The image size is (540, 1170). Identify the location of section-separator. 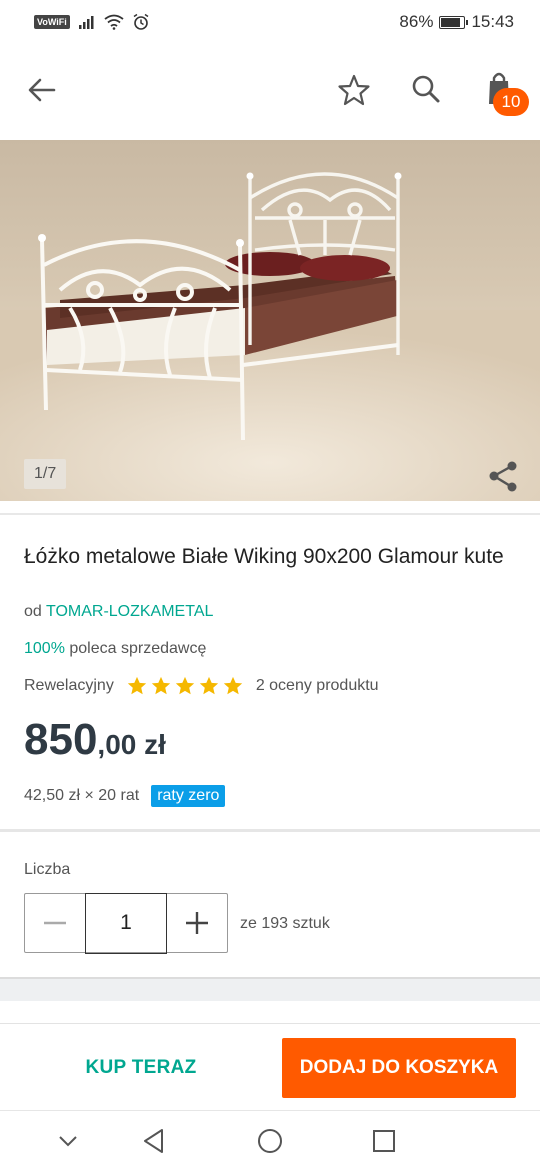
(270, 989).